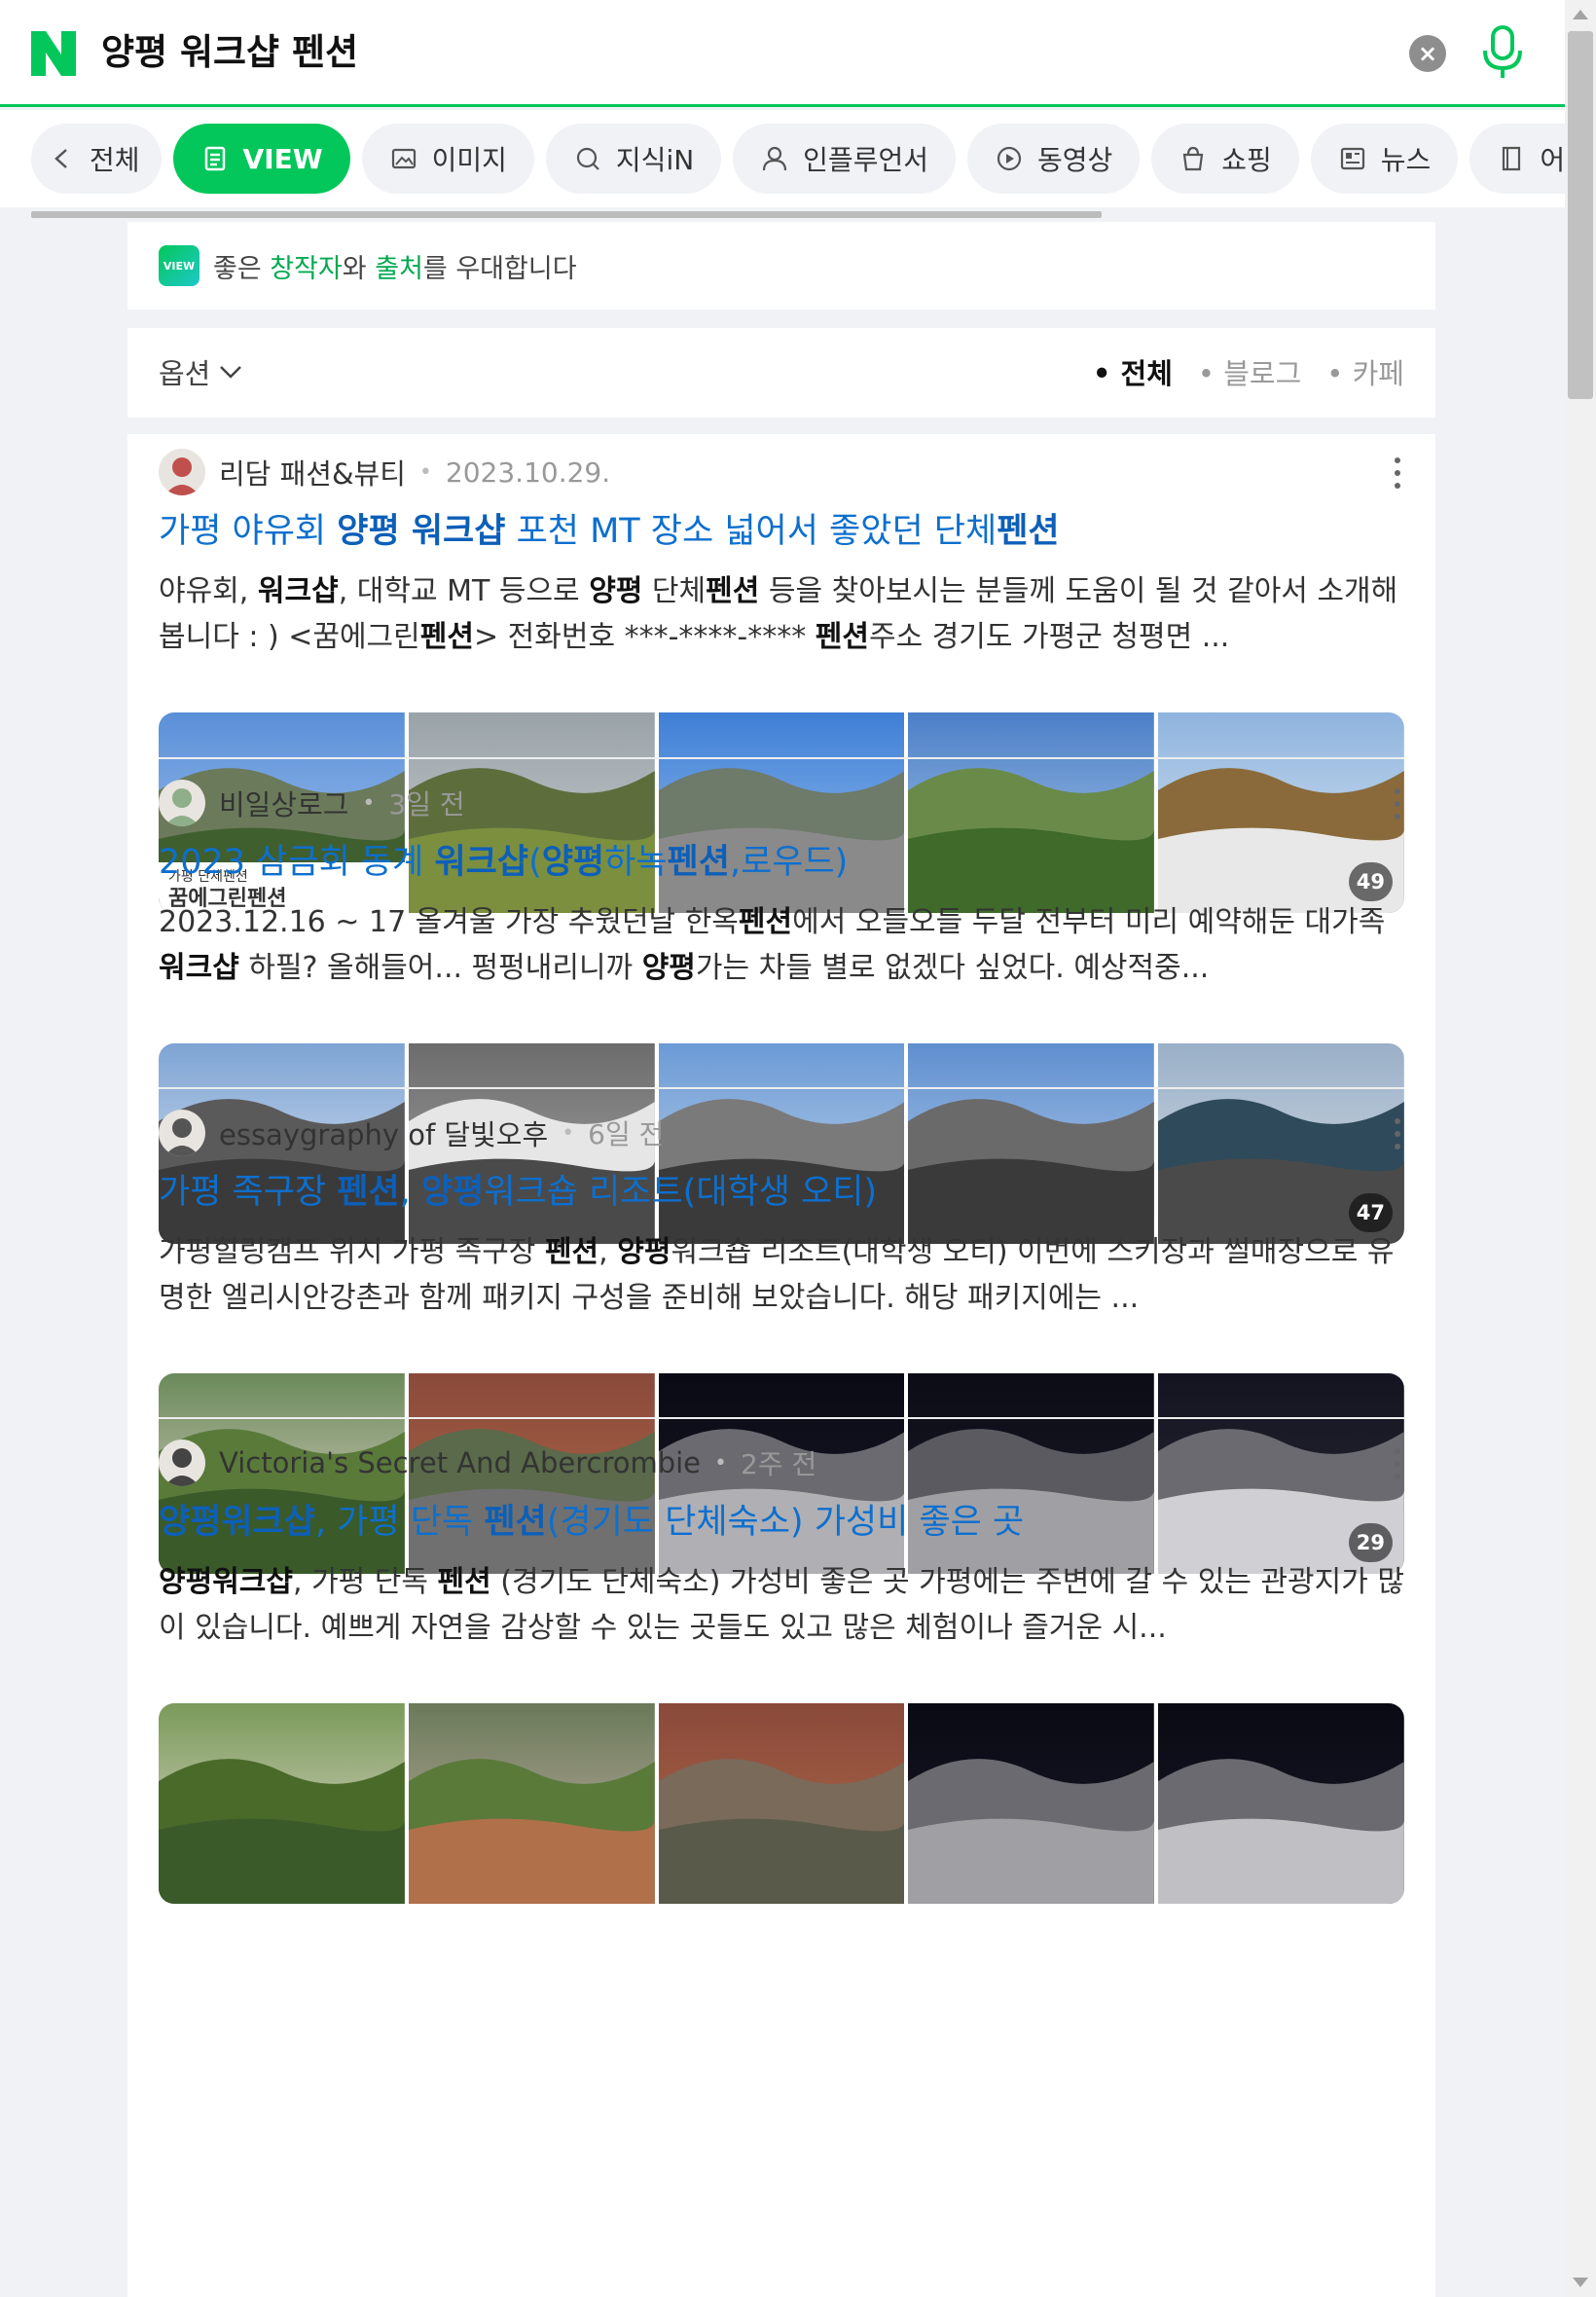 The height and width of the screenshot is (2297, 1596). I want to click on snippet-highlight: 워크샵, so click(199, 968).